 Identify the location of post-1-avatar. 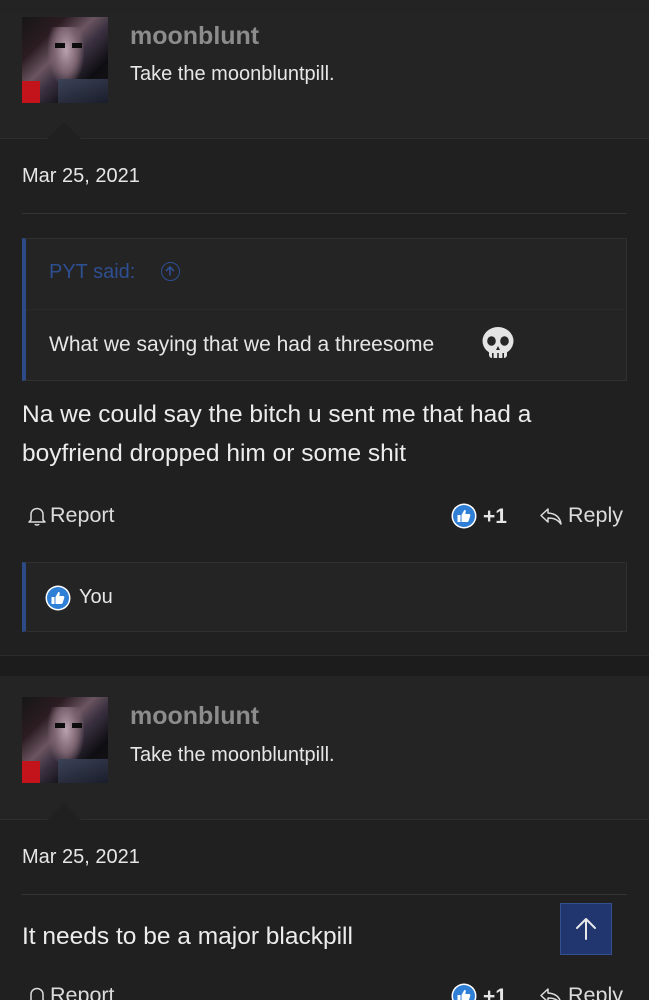
(65, 60).